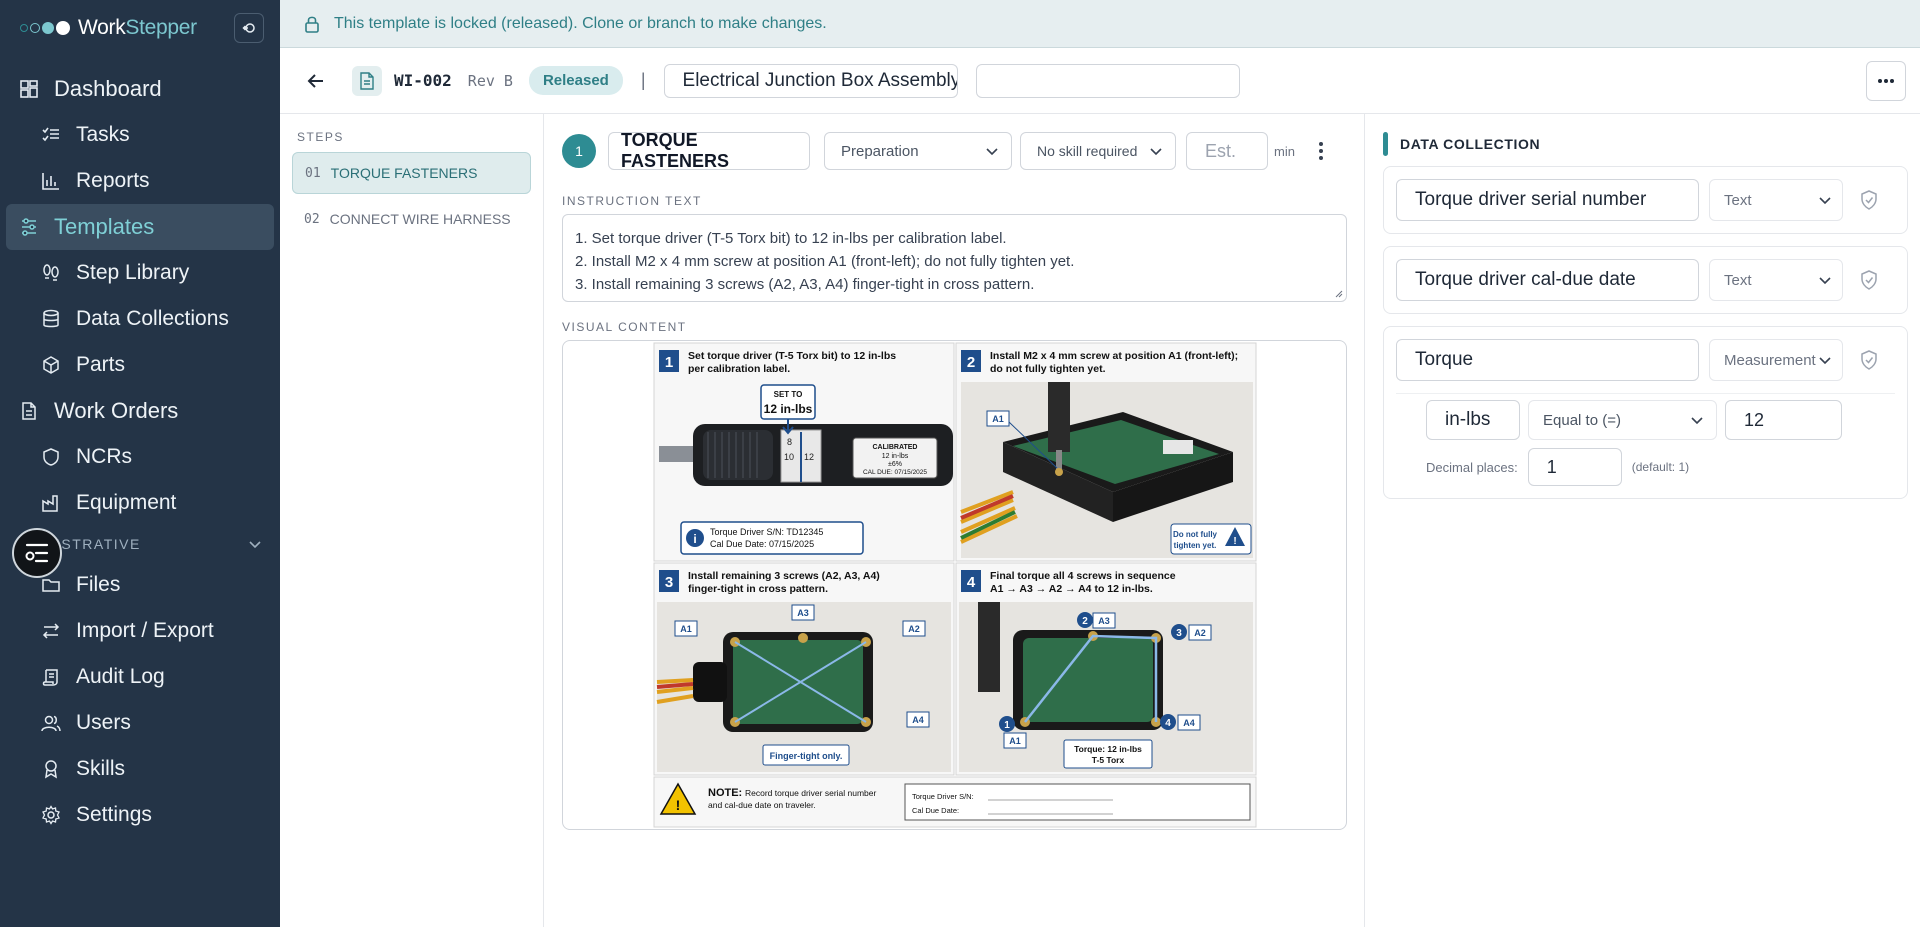 The image size is (1920, 927). What do you see at coordinates (140, 411) in the screenshot?
I see `sidebar-item-work-orders: Work Orders` at bounding box center [140, 411].